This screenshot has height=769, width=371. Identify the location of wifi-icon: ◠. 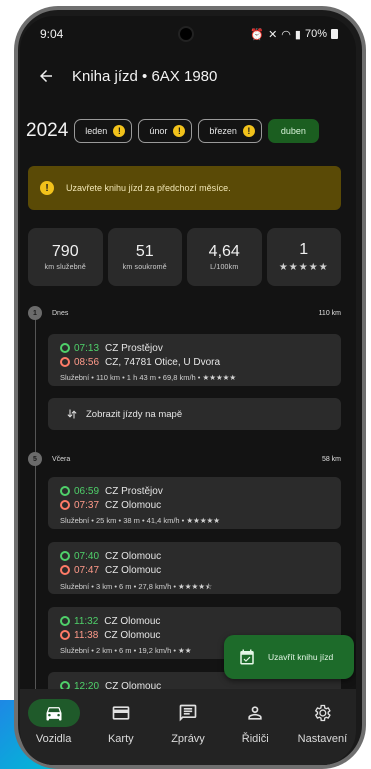
(286, 34).